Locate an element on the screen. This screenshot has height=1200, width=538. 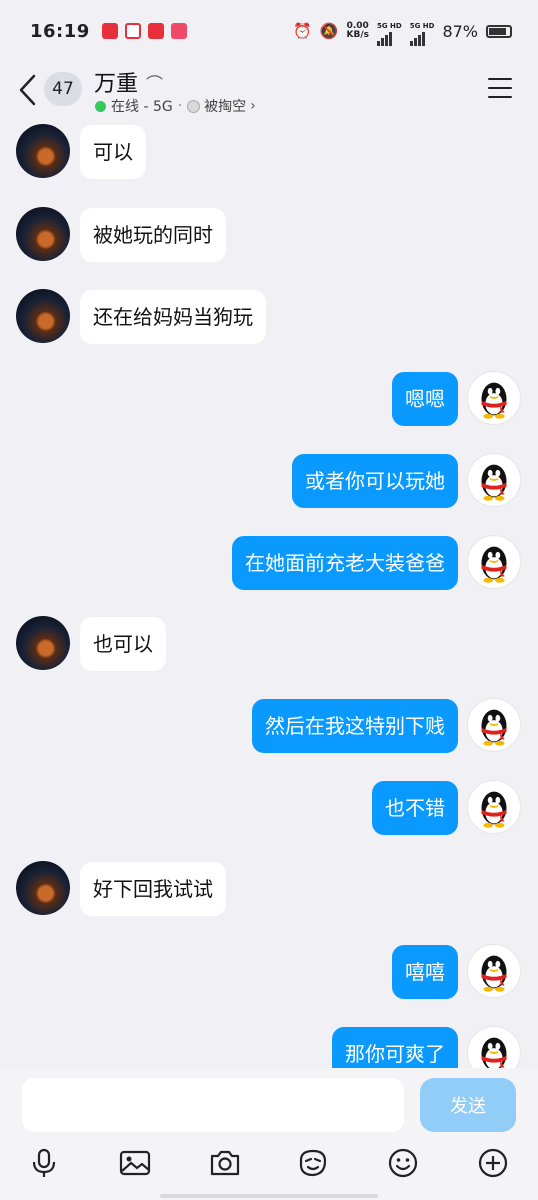
activity-status-text: 被掏空 is located at coordinates (225, 107).